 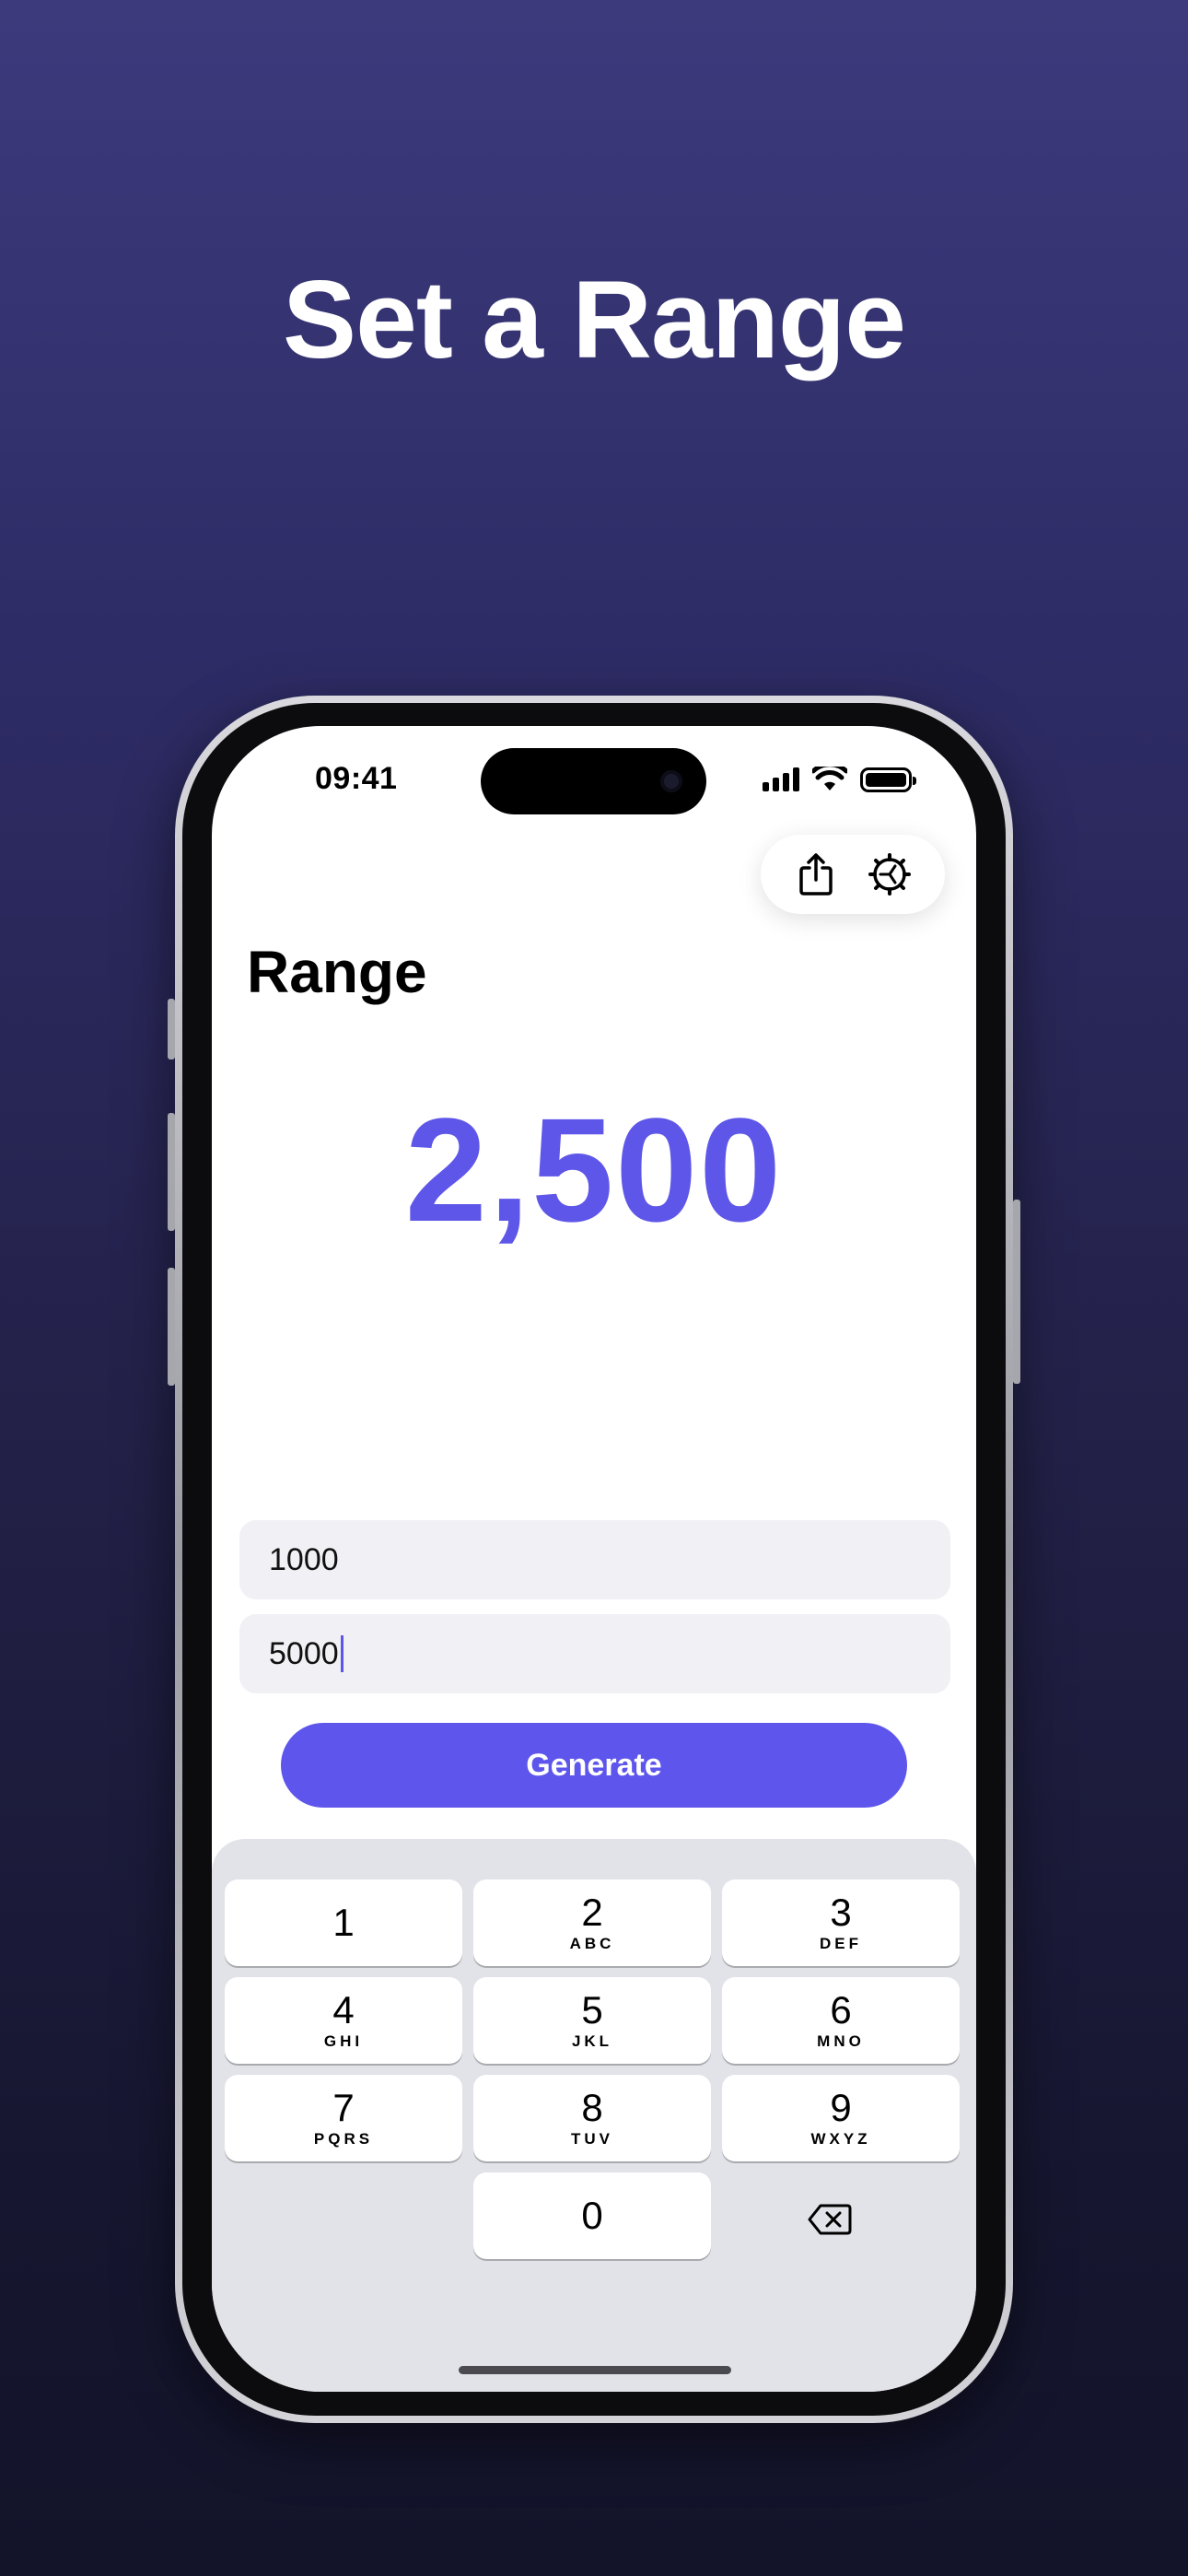 What do you see at coordinates (841, 2010) in the screenshot?
I see `key-digit: 6` at bounding box center [841, 2010].